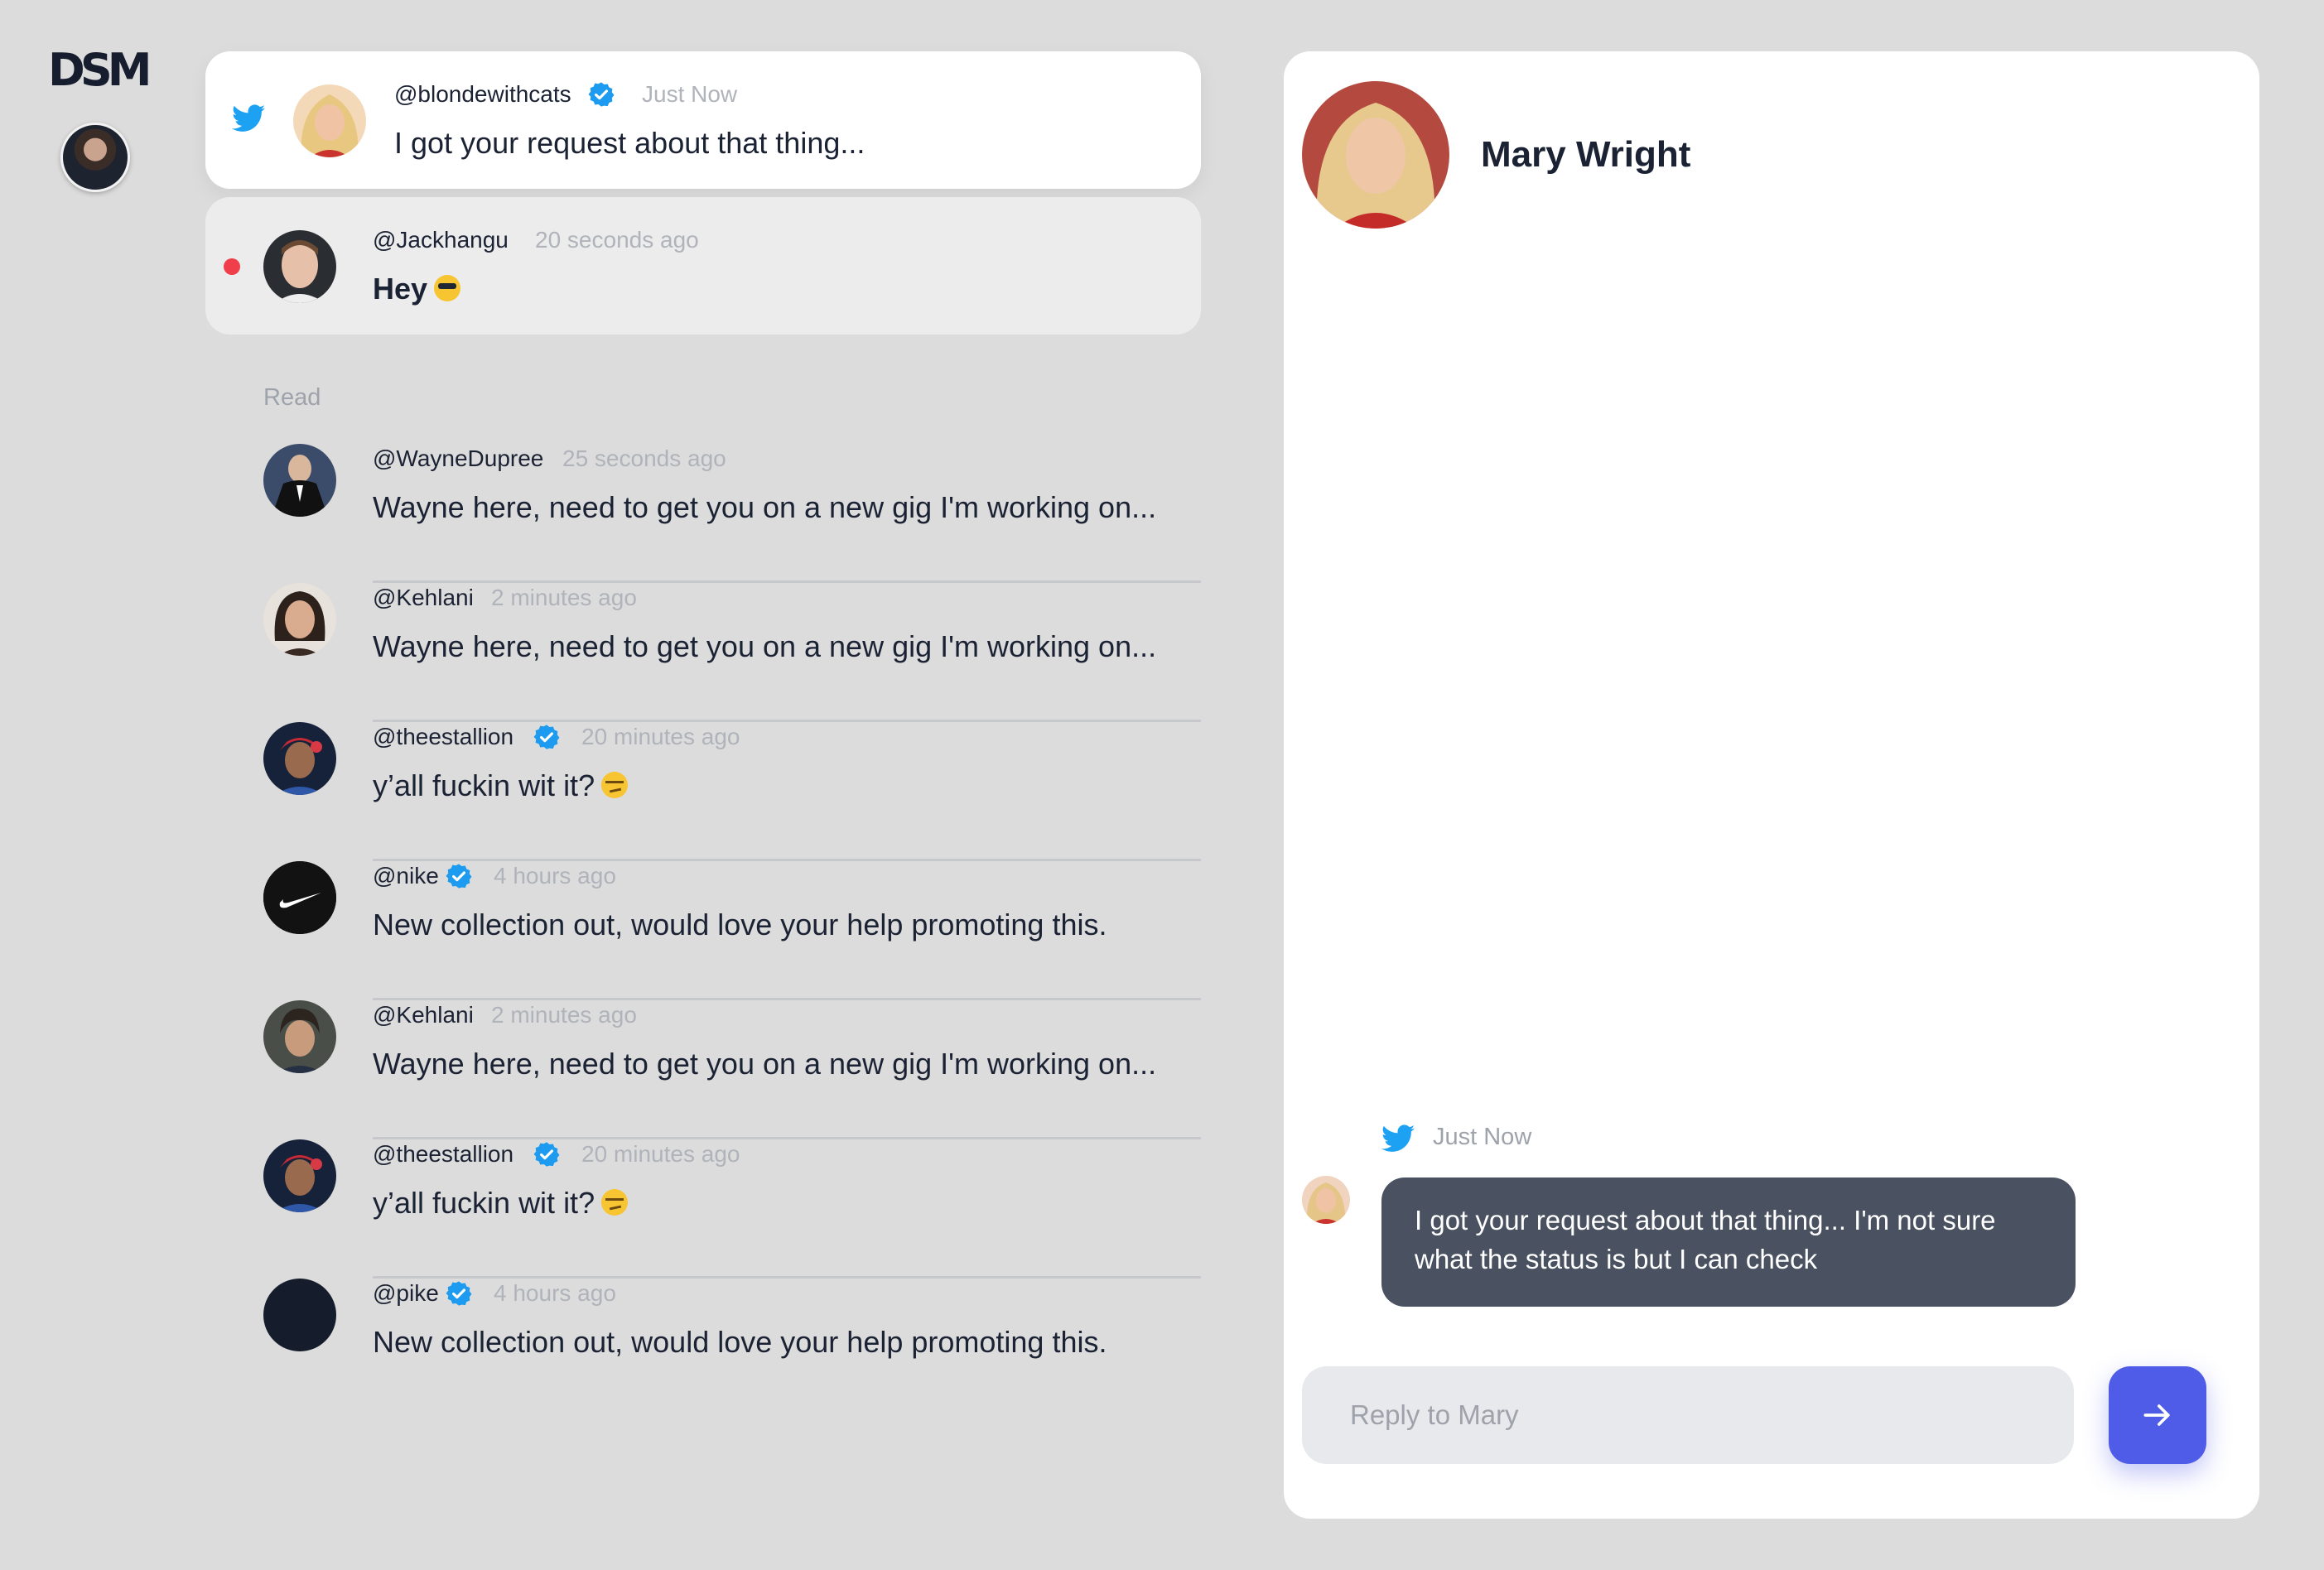 The height and width of the screenshot is (1570, 2324). I want to click on sender-handle: @blondewithcats, so click(483, 94).